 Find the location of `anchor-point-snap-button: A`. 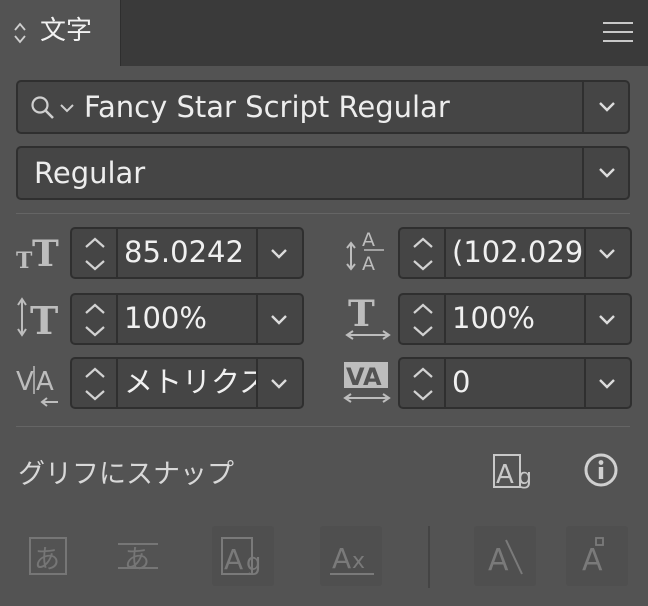

anchor-point-snap-button: A is located at coordinates (597, 556).